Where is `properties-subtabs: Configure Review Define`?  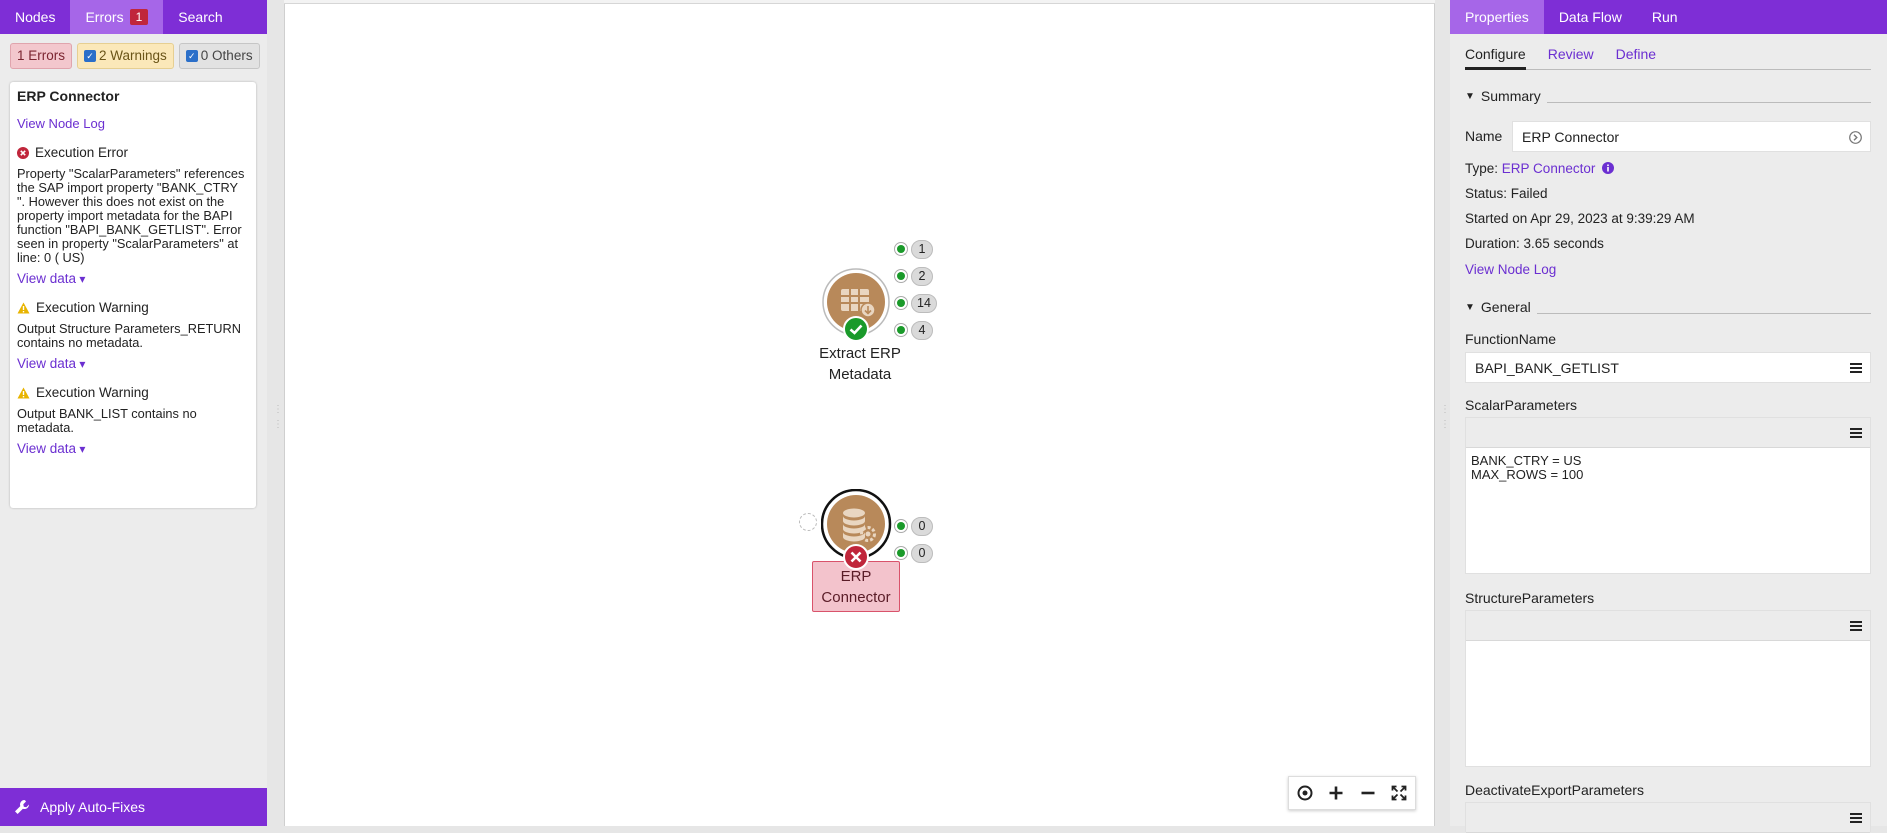 properties-subtabs: Configure Review Define is located at coordinates (1668, 58).